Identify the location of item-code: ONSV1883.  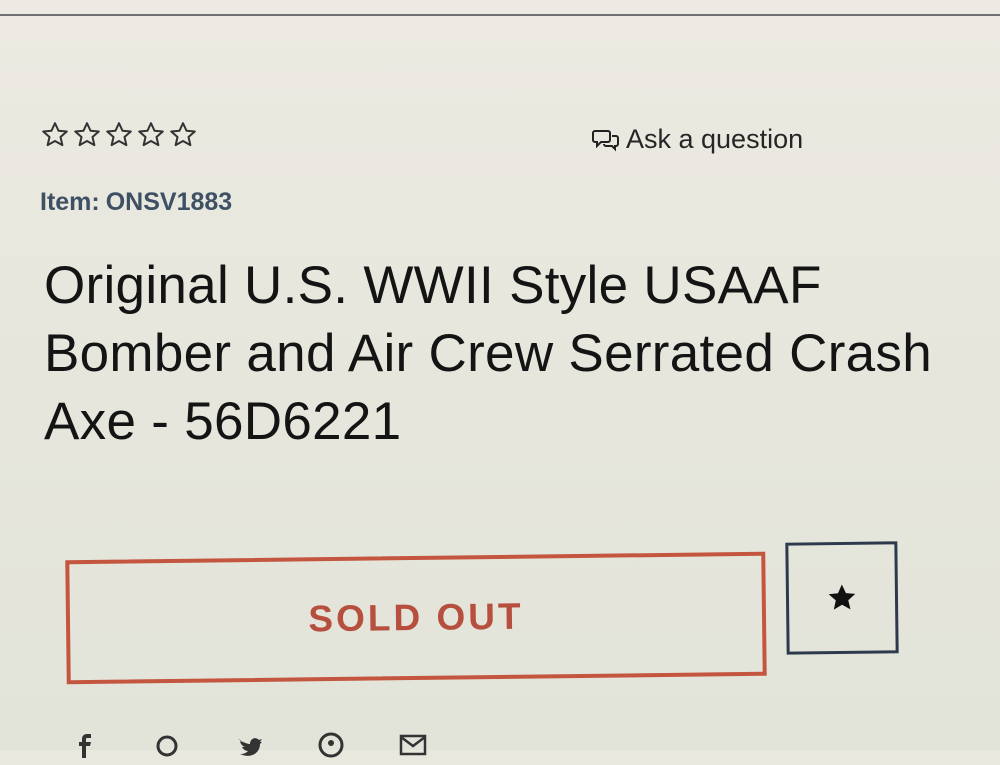
(169, 202).